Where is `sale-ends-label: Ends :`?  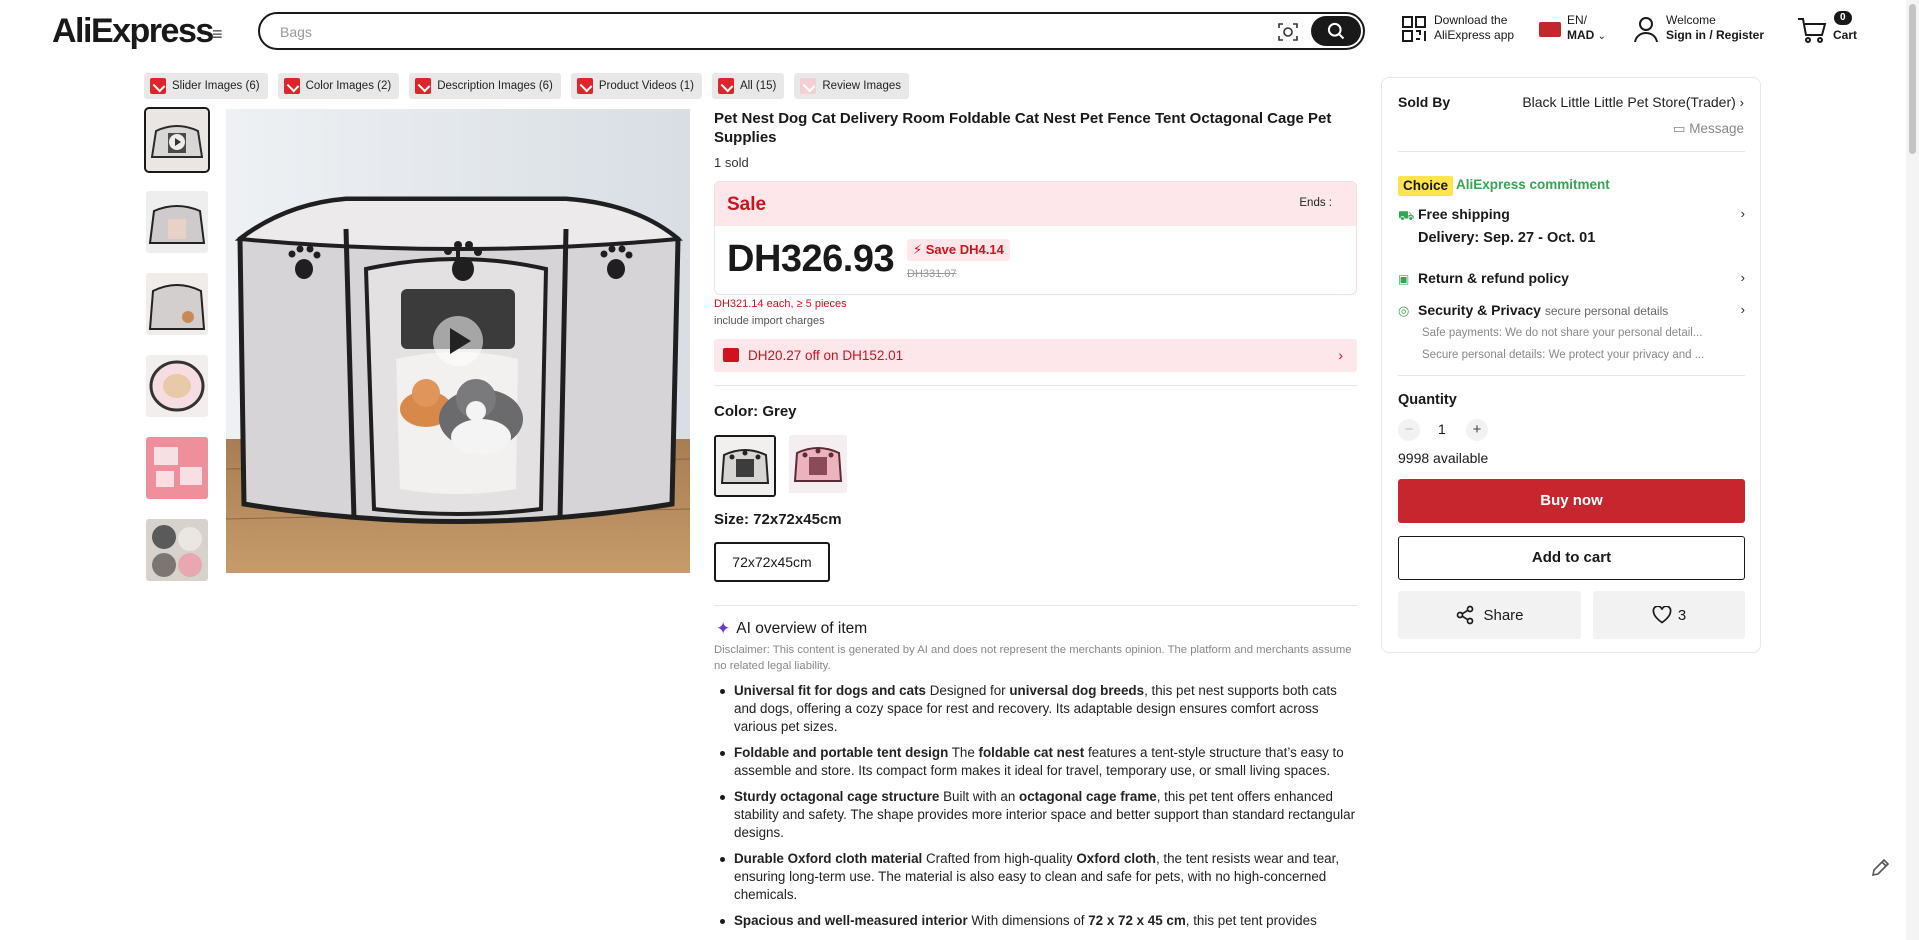
sale-ends-label: Ends : is located at coordinates (1315, 203).